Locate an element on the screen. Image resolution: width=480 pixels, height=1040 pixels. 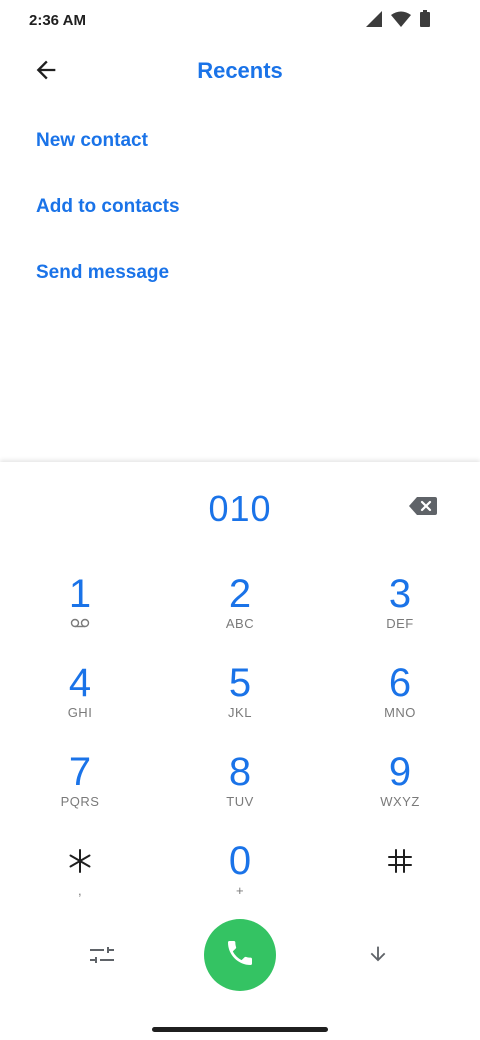
arrow-down-icon is located at coordinates (378, 956).